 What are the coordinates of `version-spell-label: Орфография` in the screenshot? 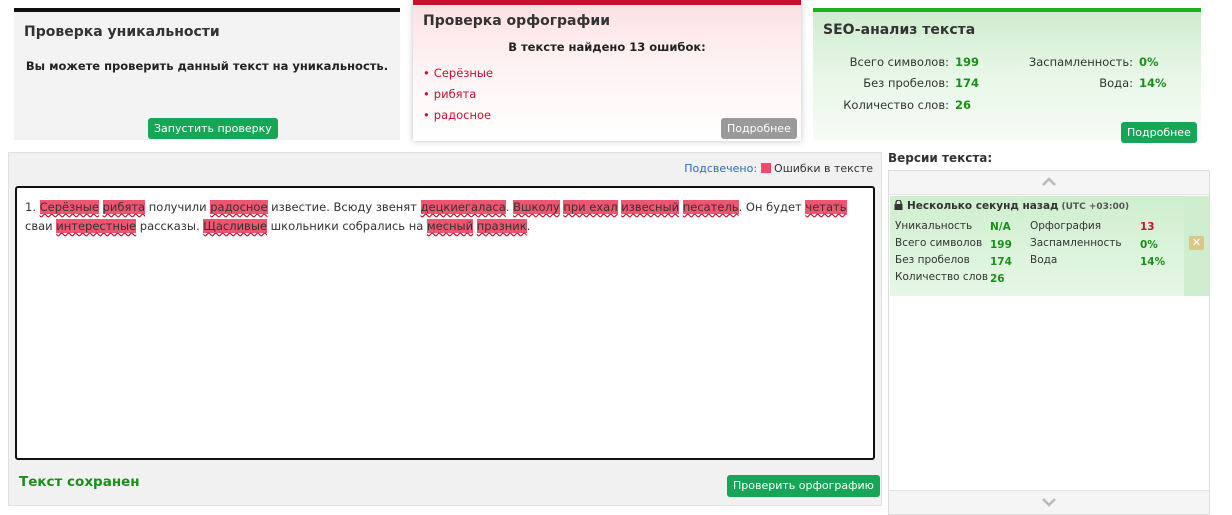 It's located at (1066, 226).